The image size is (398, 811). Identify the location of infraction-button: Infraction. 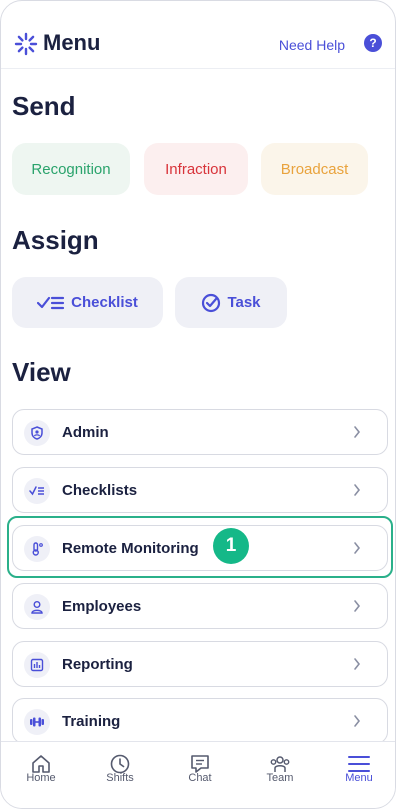
(196, 169).